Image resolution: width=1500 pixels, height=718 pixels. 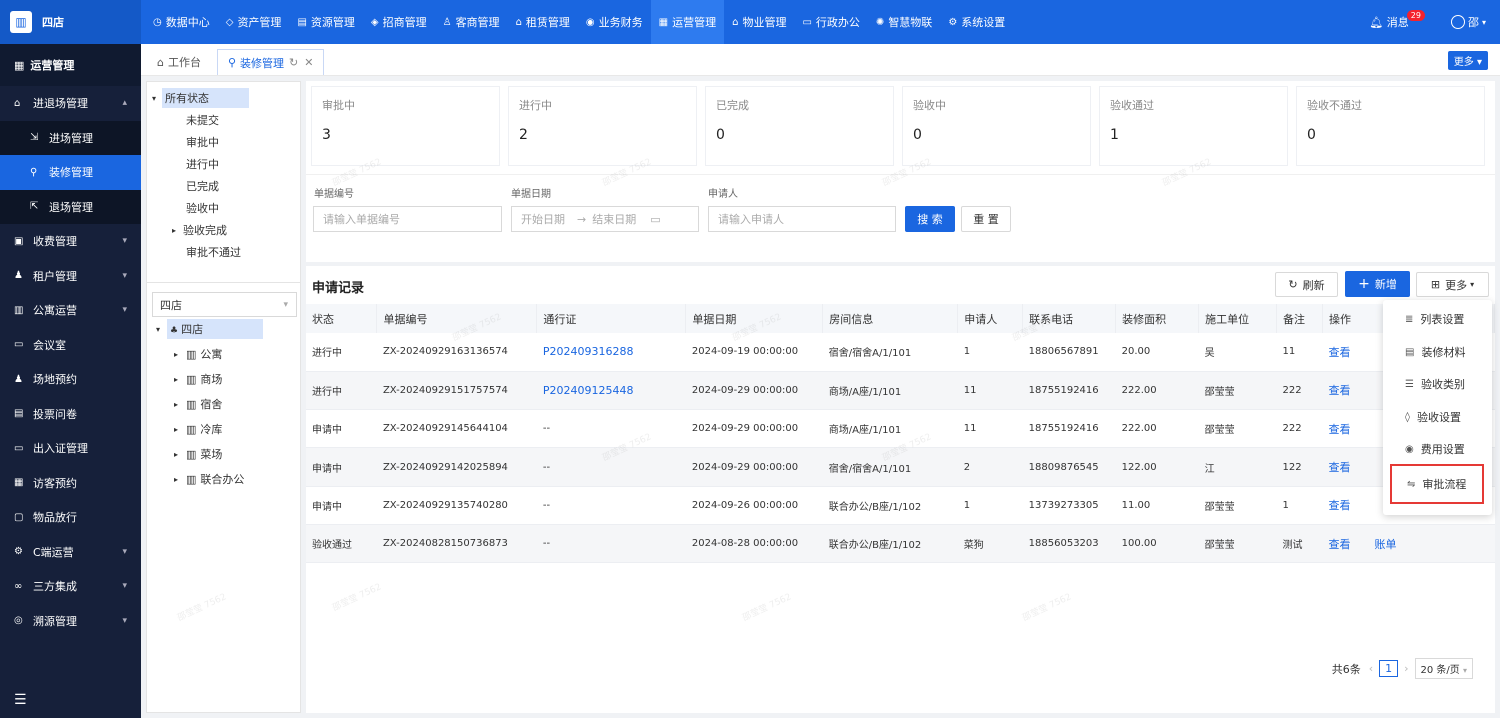 What do you see at coordinates (1398, 22) in the screenshot?
I see `messages-link: 消息` at bounding box center [1398, 22].